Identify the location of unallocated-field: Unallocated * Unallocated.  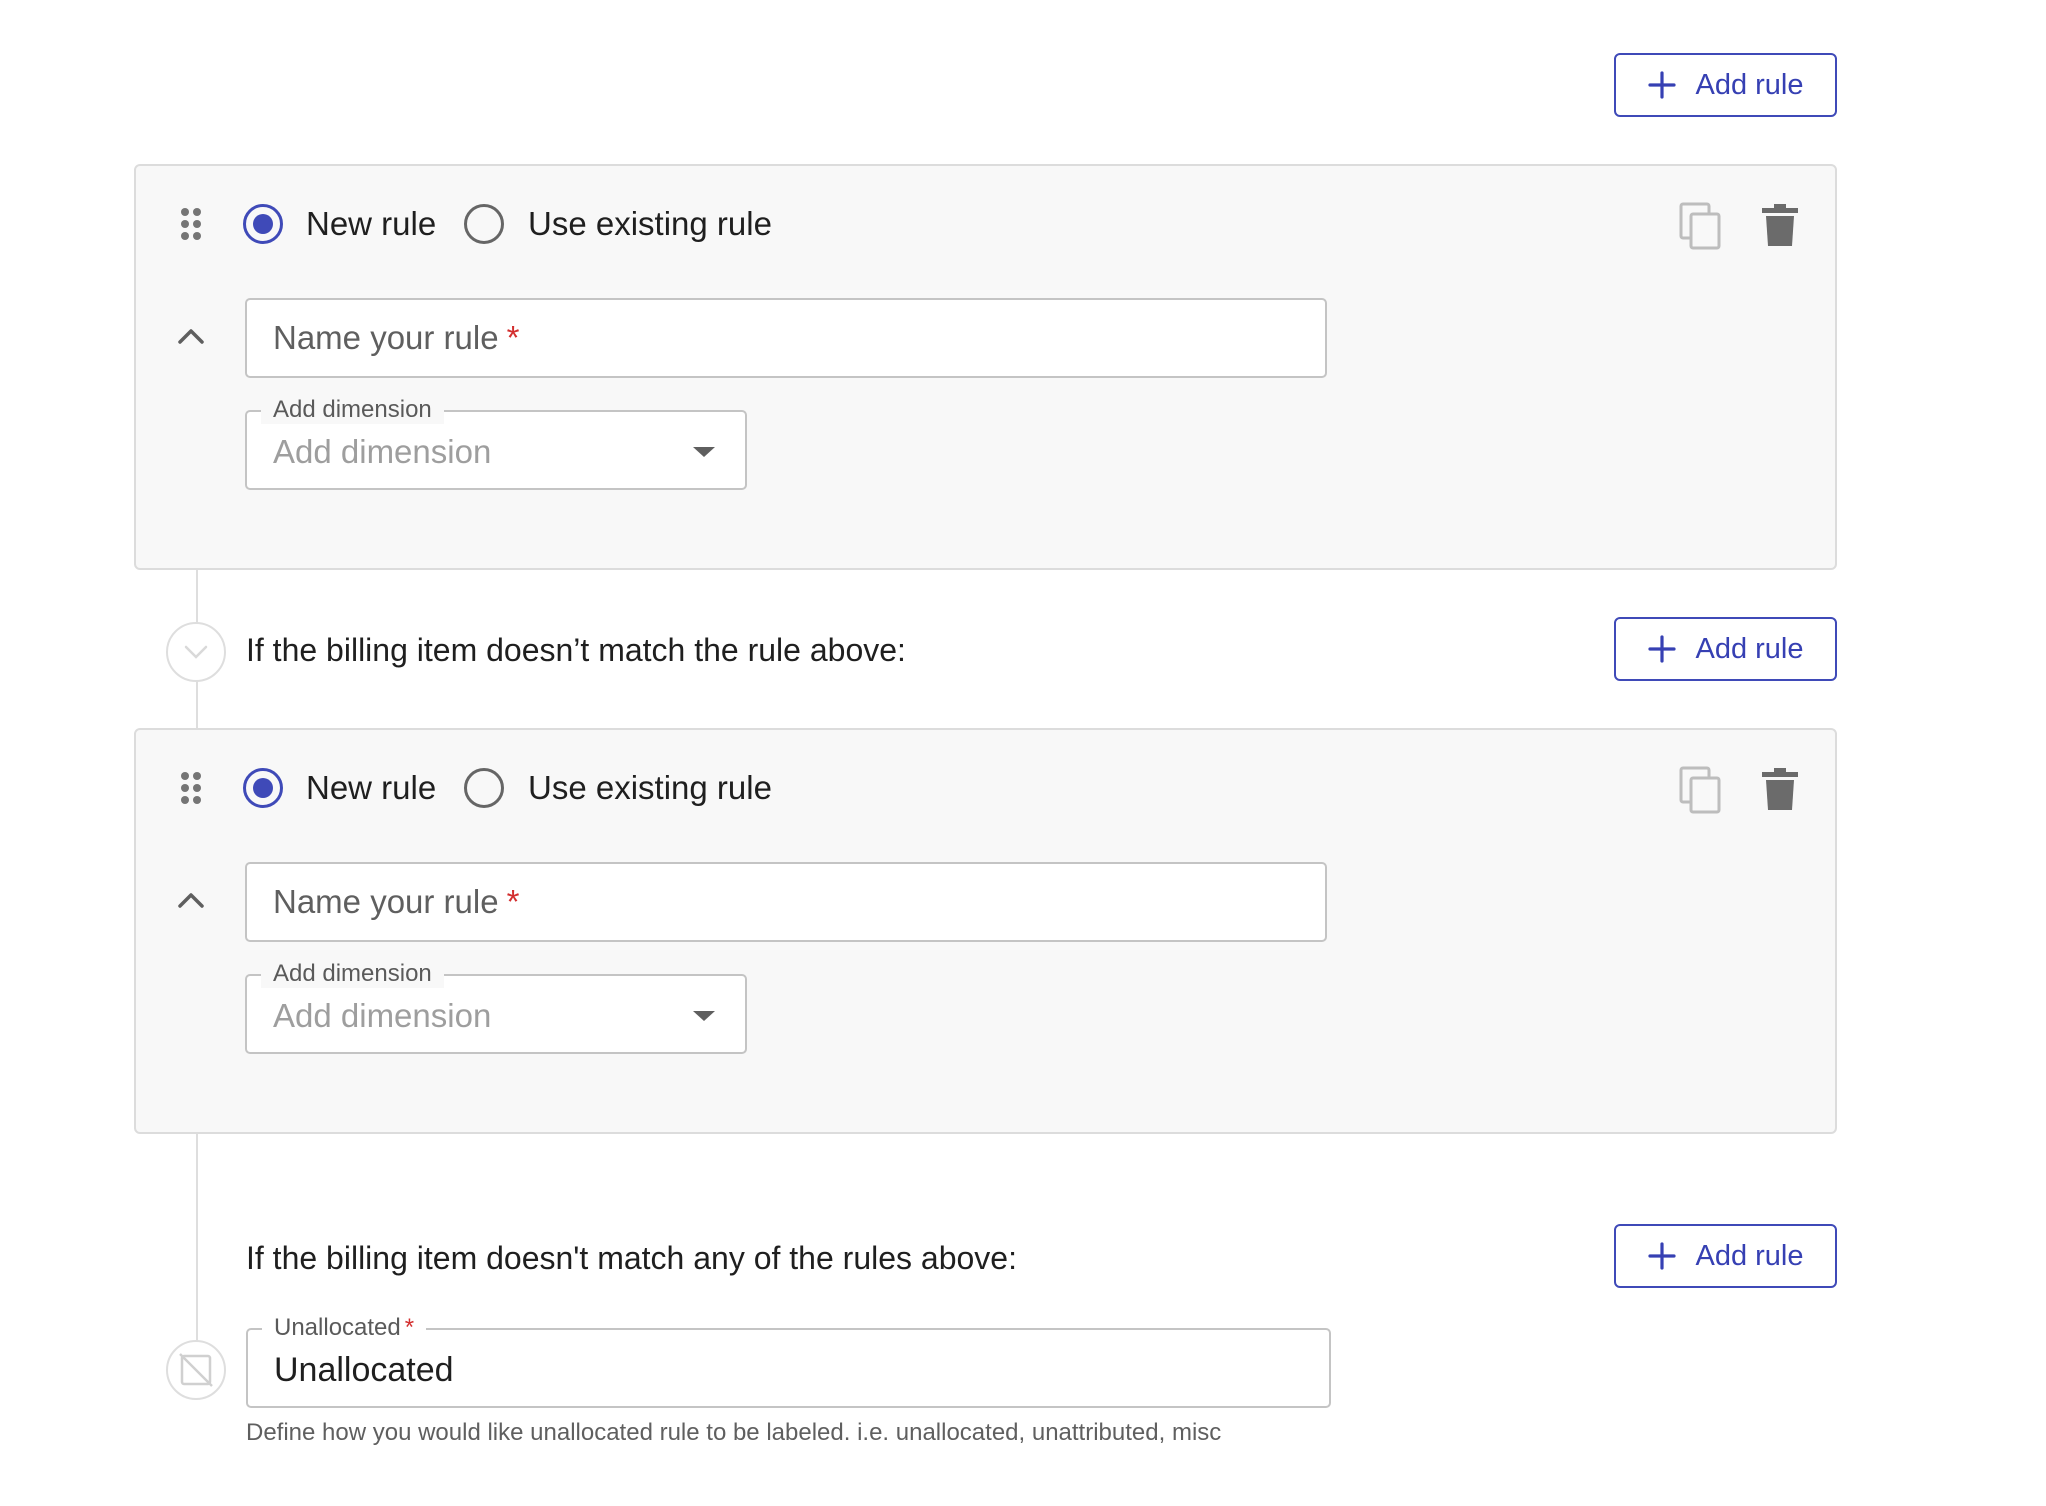
(788, 1361).